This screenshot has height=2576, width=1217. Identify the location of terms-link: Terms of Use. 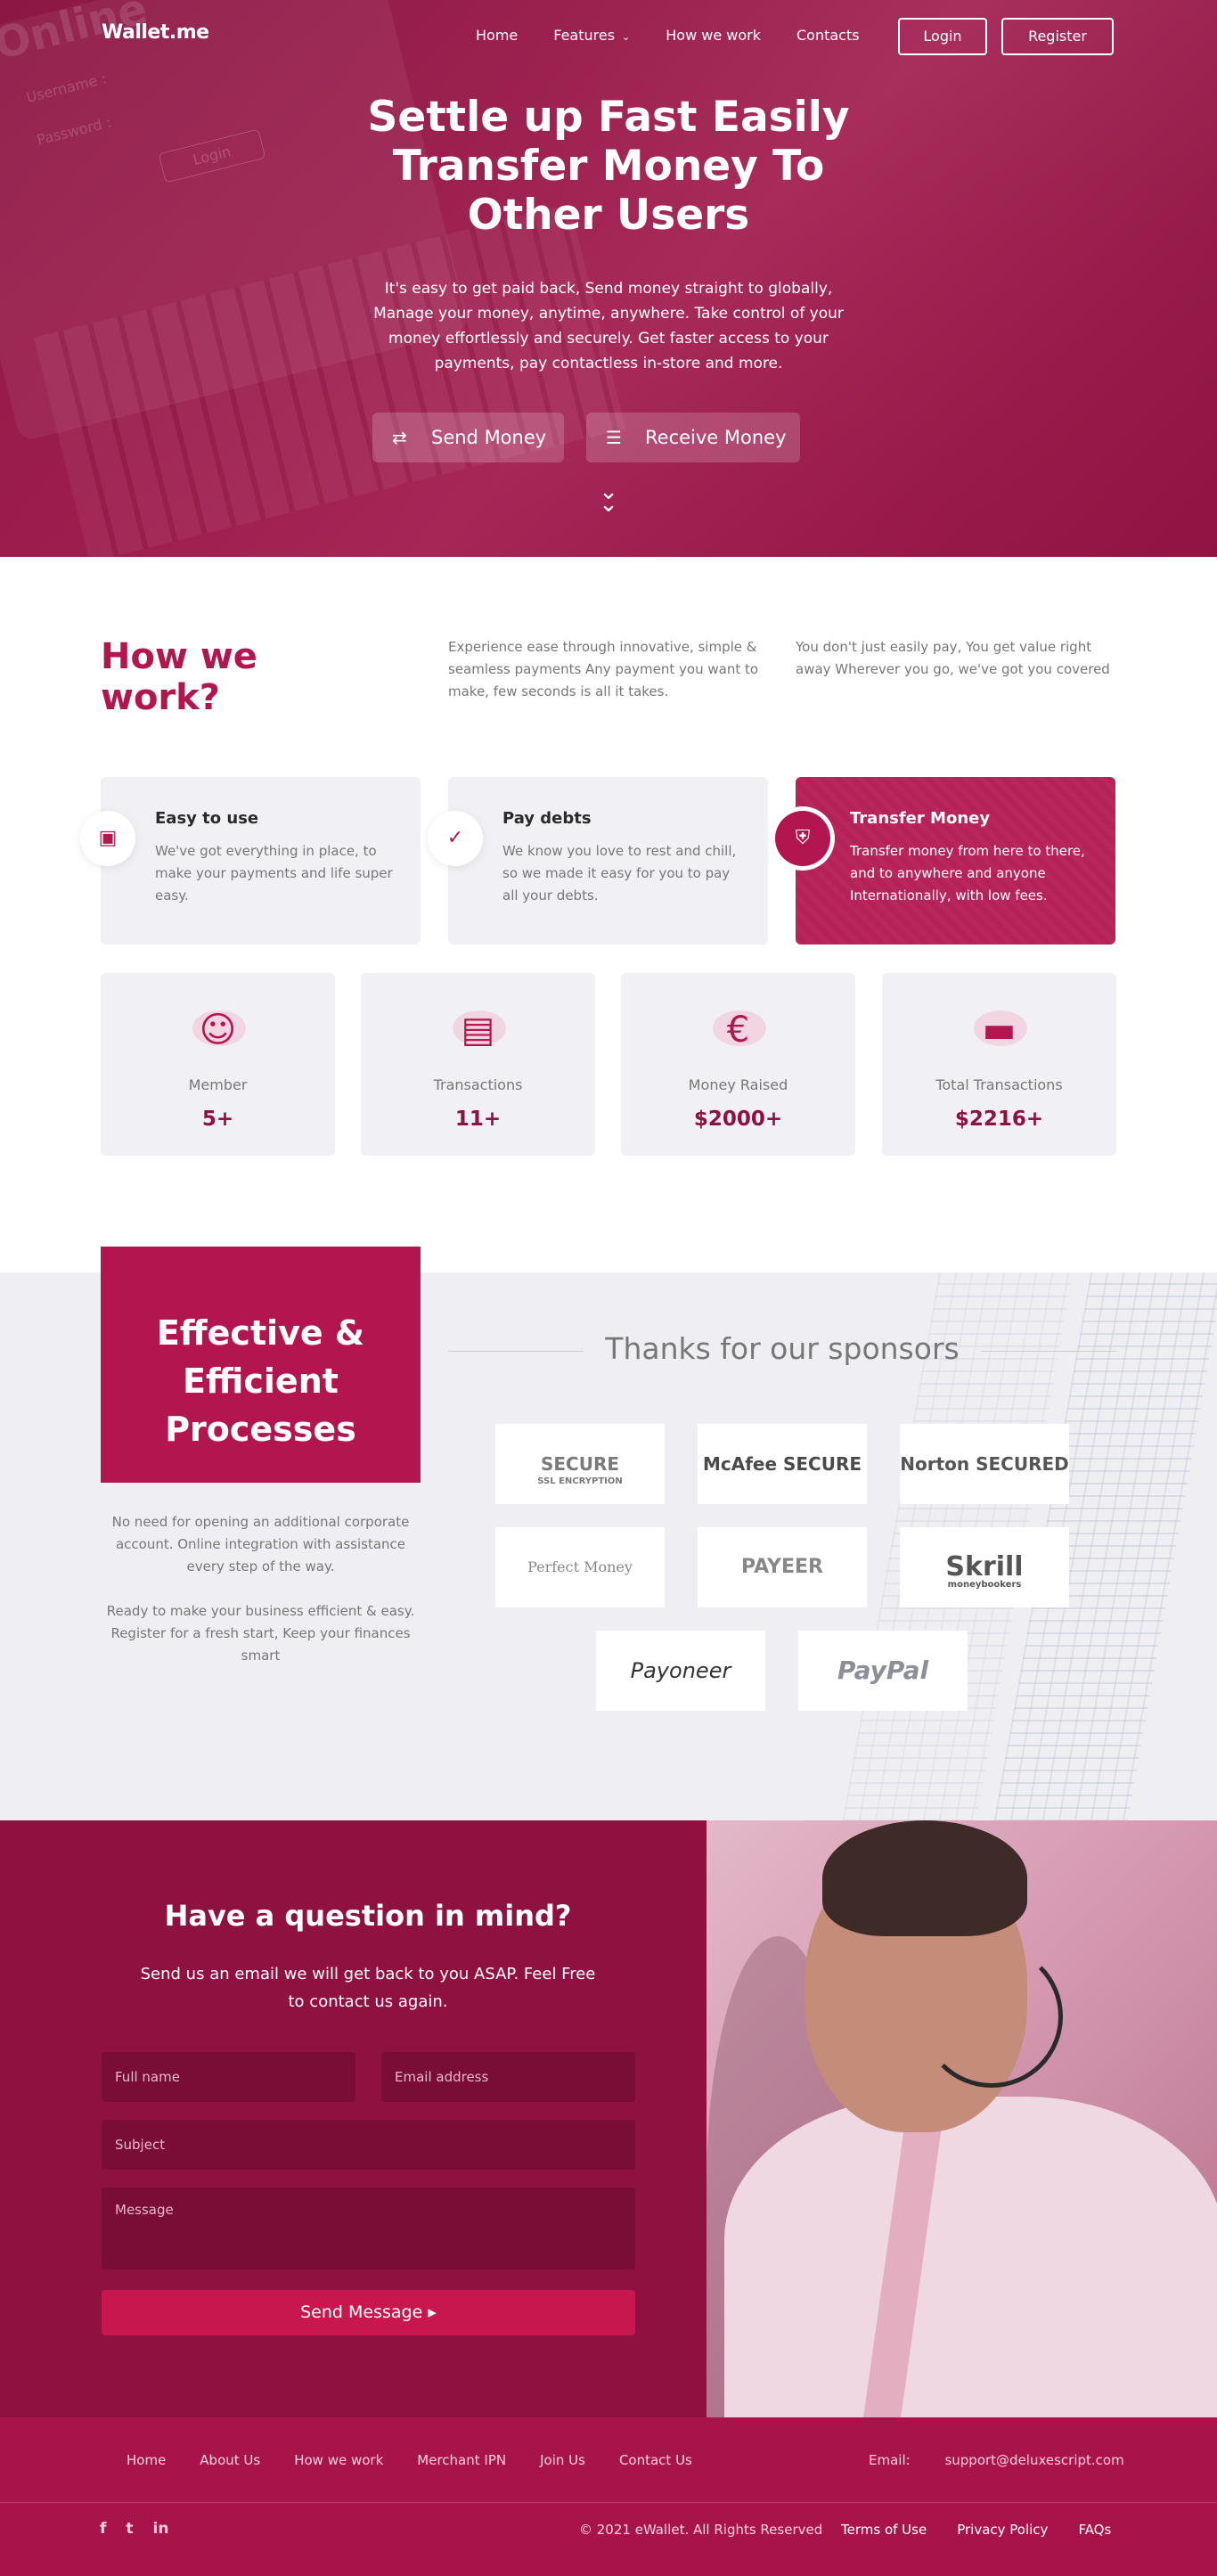
(884, 2530).